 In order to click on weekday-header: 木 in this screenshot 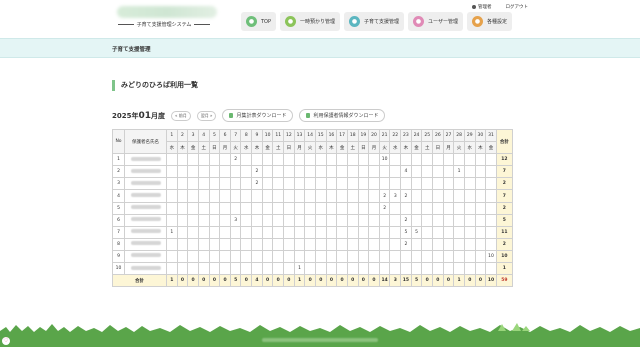, I will do `click(406, 148)`.